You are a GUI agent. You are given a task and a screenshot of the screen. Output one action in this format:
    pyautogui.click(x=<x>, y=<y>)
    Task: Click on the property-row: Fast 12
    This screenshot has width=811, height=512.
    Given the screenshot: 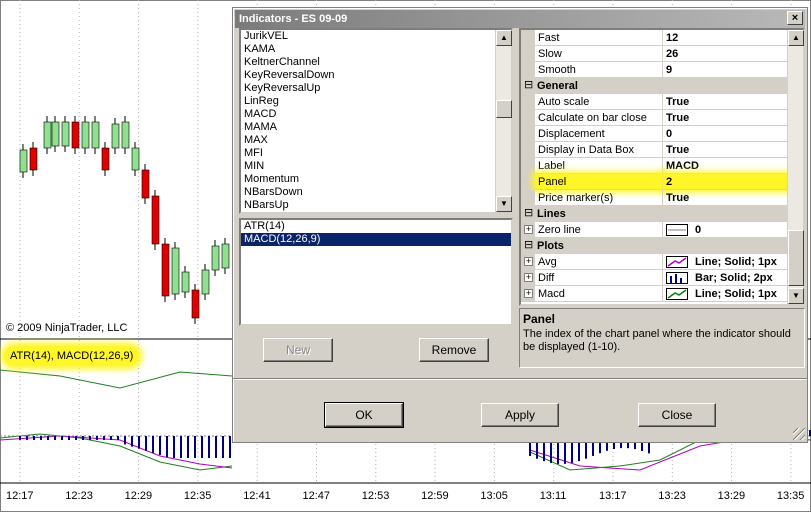 What is the action you would take?
    pyautogui.click(x=654, y=38)
    